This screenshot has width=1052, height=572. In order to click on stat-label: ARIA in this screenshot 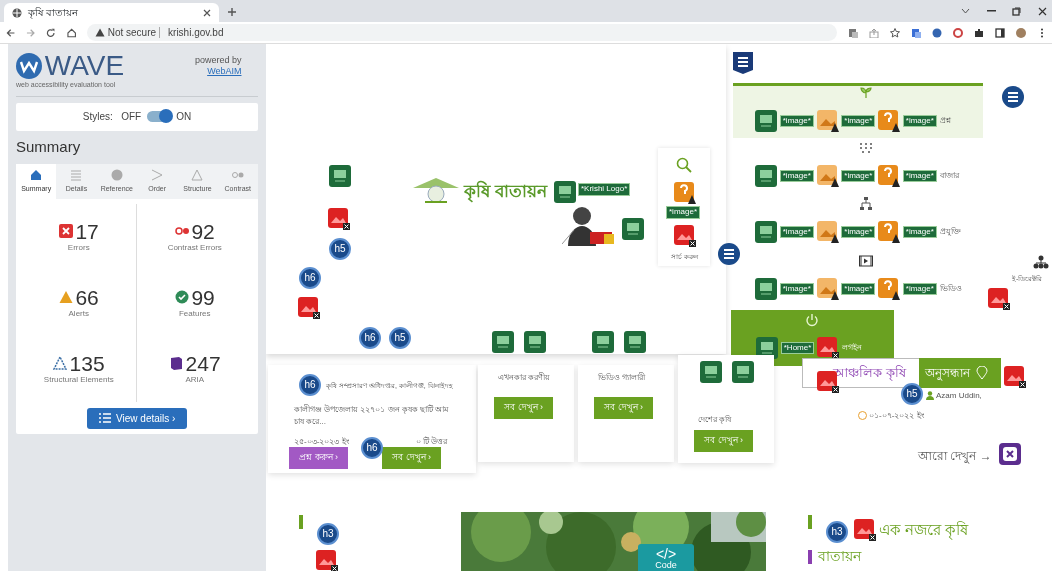, I will do `click(195, 379)`.